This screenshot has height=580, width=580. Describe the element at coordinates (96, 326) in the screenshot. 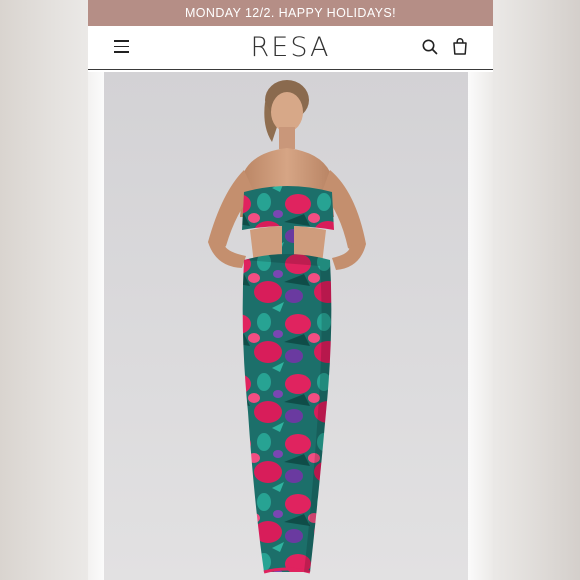

I see `image-frame-left` at that location.